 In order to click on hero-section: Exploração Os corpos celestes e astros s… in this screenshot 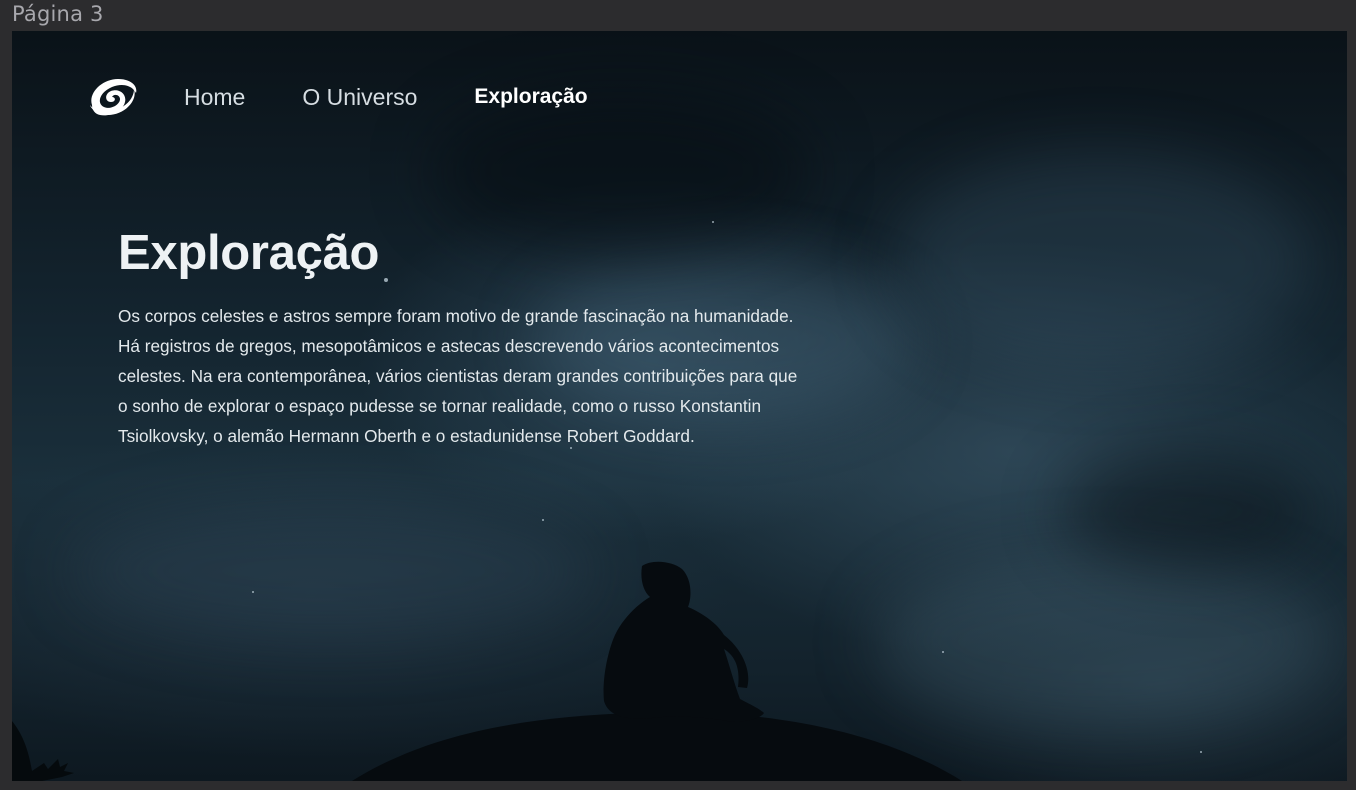, I will do `click(463, 337)`.